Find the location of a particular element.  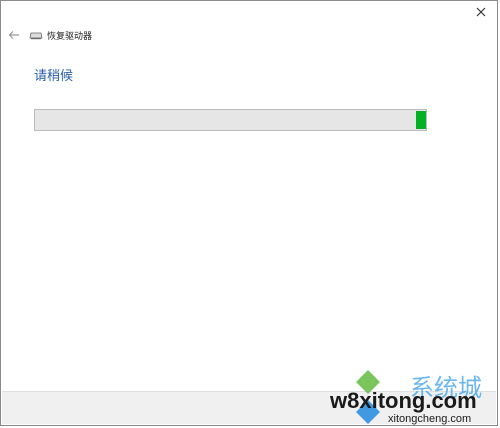

window-header: 恢复驱动器 is located at coordinates (49, 35).